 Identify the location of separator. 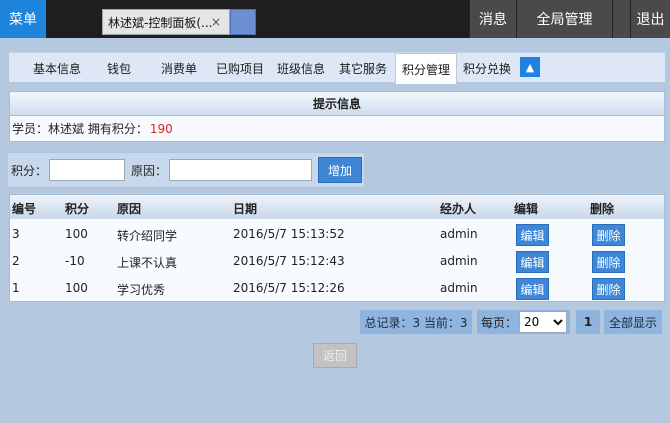
(621, 19).